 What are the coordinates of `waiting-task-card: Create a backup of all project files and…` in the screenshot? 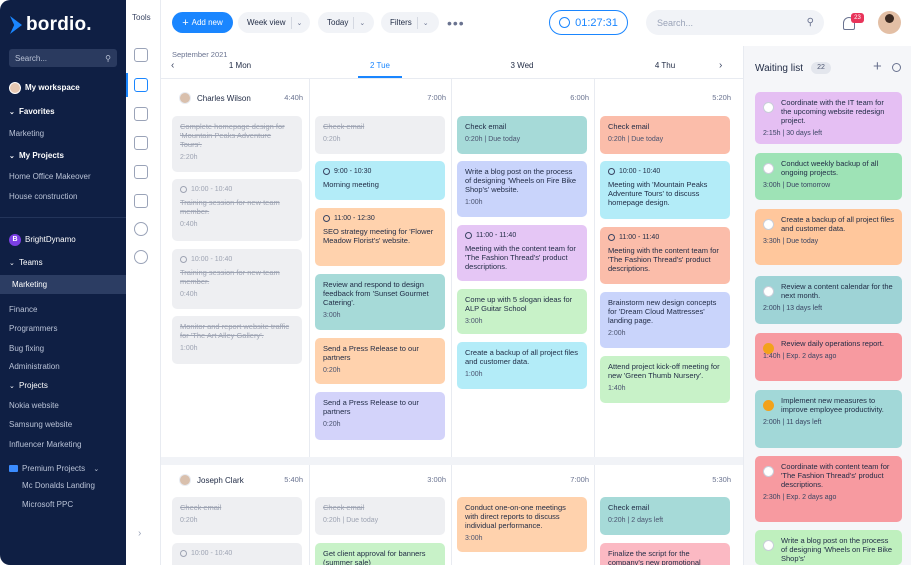 It's located at (828, 237).